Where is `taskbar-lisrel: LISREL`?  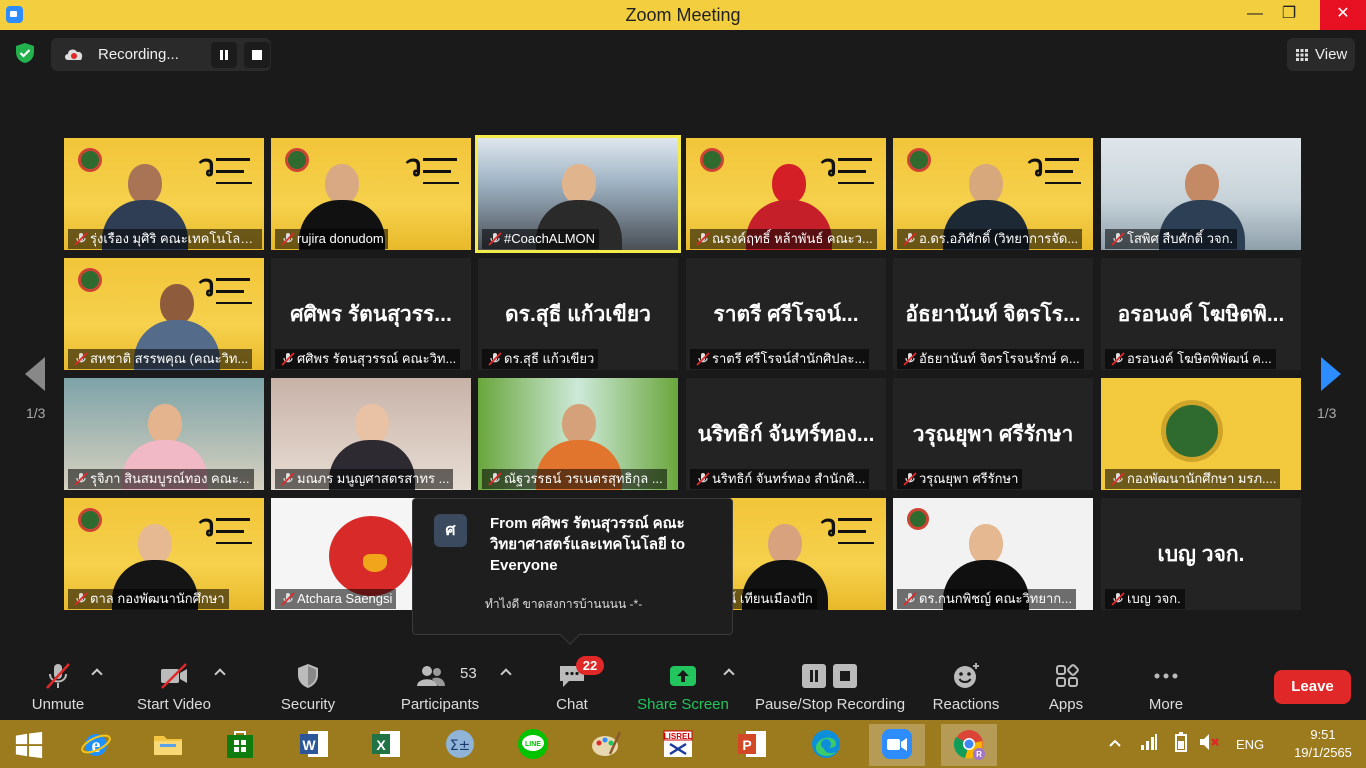
taskbar-lisrel: LISREL is located at coordinates (678, 745).